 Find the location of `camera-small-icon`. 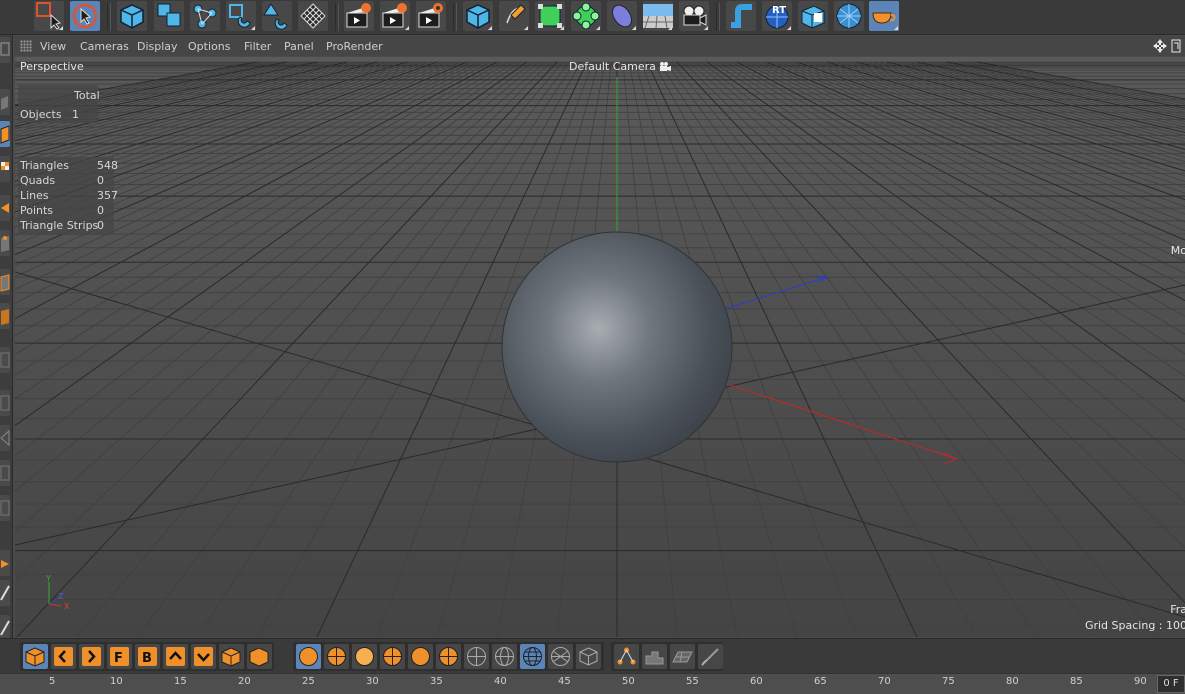

camera-small-icon is located at coordinates (665, 66).